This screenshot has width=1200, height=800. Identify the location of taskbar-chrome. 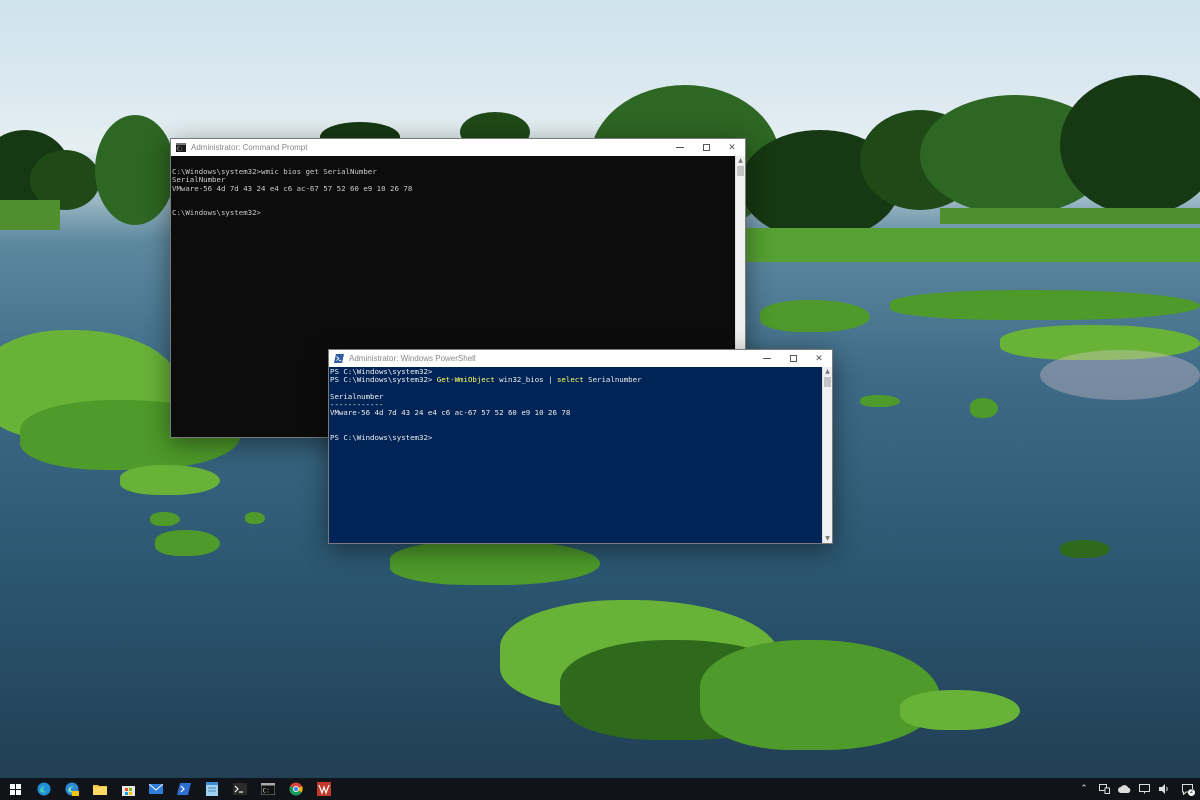
(296, 789).